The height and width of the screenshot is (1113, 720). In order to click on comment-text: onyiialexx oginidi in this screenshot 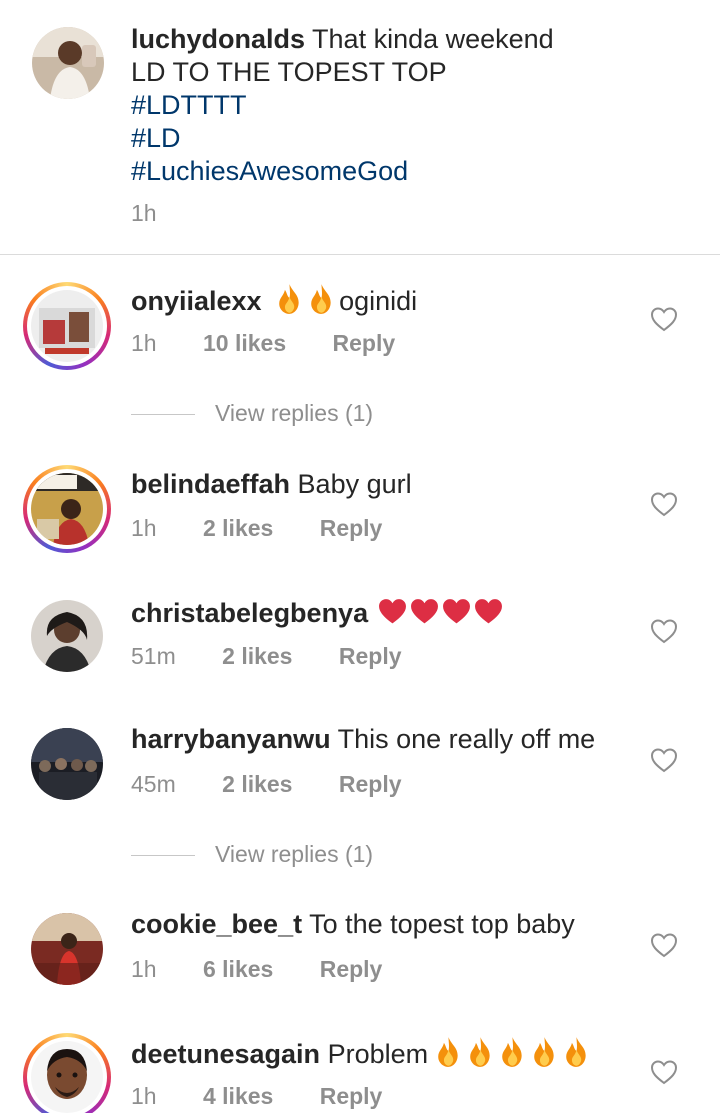, I will do `click(274, 300)`.